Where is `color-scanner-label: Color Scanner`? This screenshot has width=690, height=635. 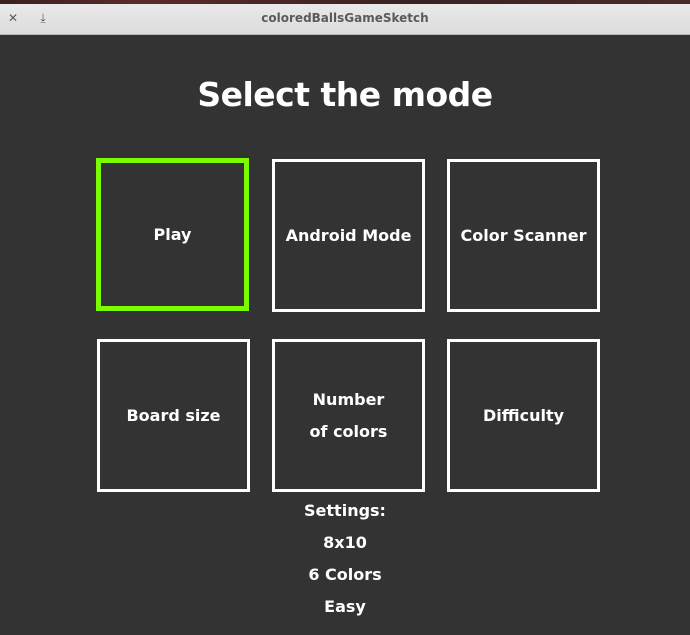 color-scanner-label: Color Scanner is located at coordinates (523, 235).